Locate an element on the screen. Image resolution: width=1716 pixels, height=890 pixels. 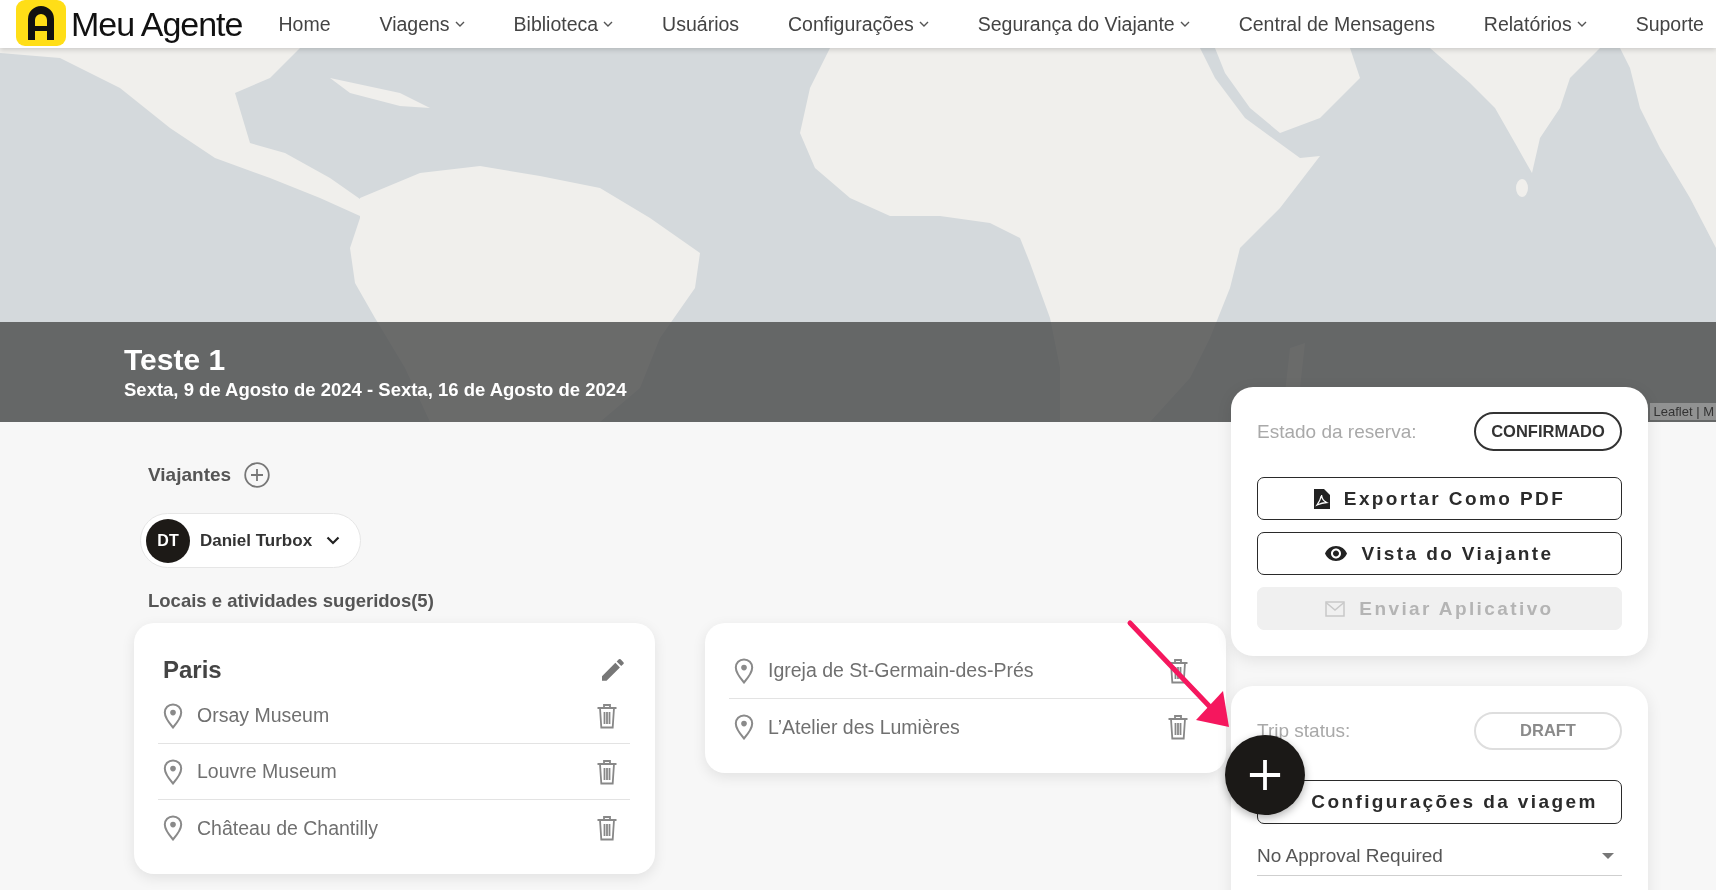
envelope-icon is located at coordinates (1335, 608).